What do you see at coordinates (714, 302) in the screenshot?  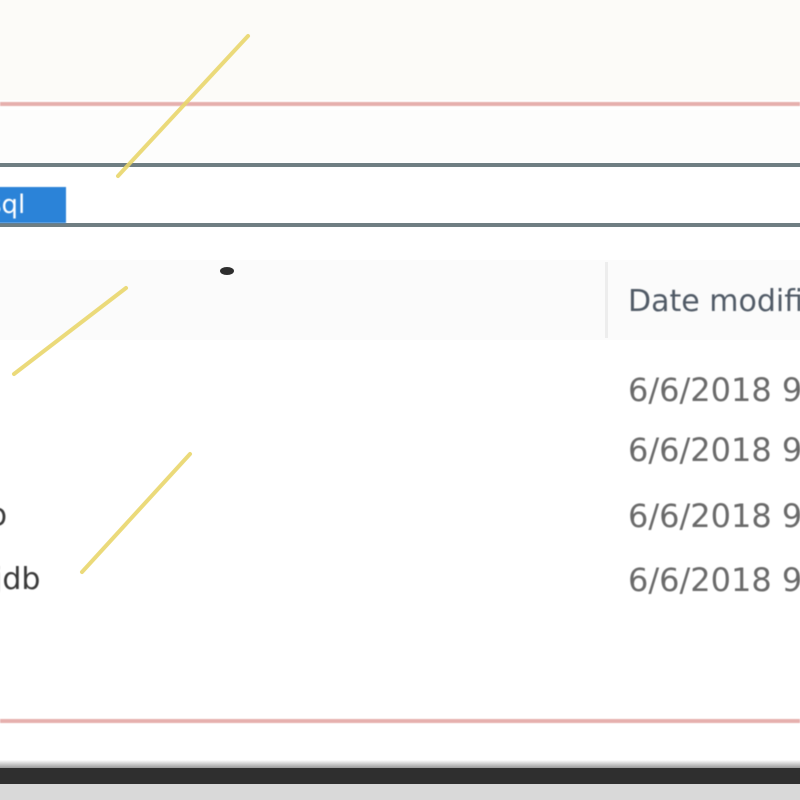 I see `column-header-date-modified: Date modifi` at bounding box center [714, 302].